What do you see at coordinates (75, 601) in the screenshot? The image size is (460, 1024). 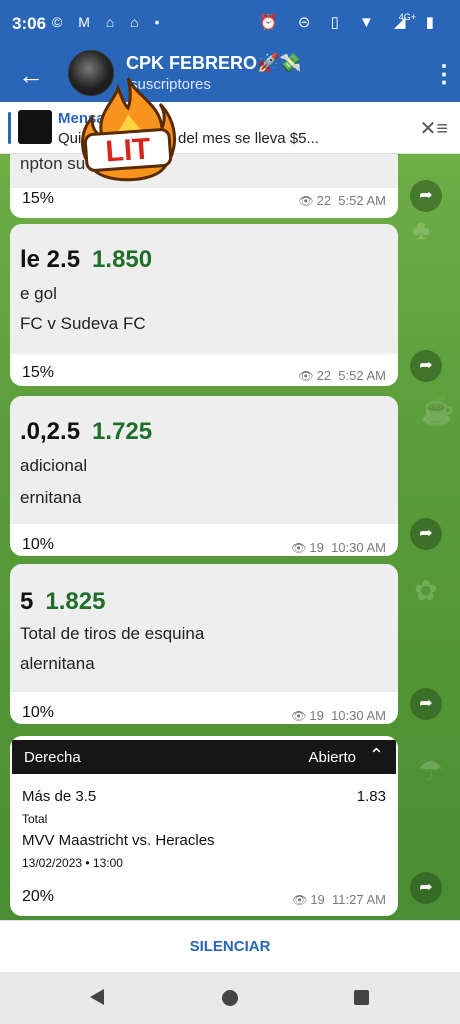 I see `odds-value: 1.825` at bounding box center [75, 601].